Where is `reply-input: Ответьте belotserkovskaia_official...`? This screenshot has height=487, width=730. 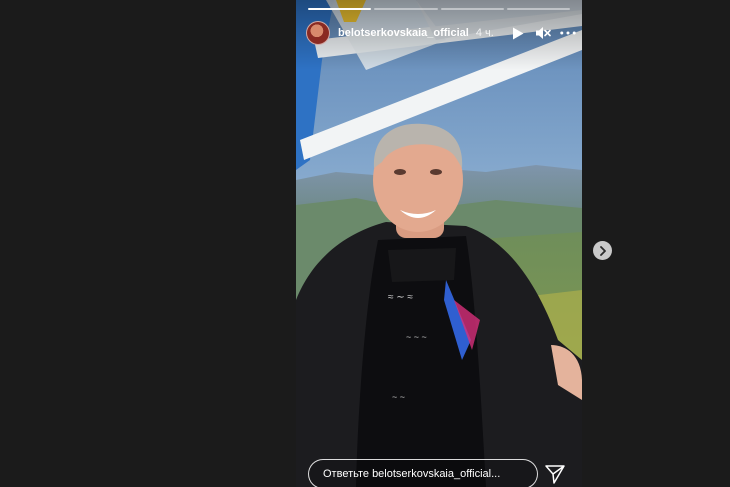
reply-input: Ответьте belotserkovskaia_official... is located at coordinates (423, 473).